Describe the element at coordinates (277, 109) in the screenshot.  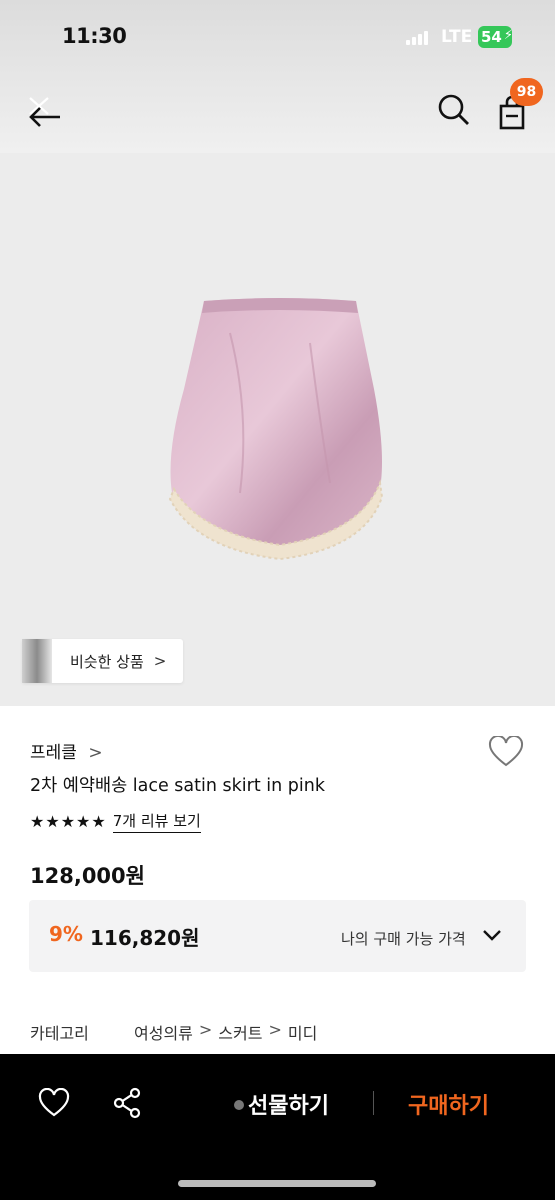
I see `nav-bar` at that location.